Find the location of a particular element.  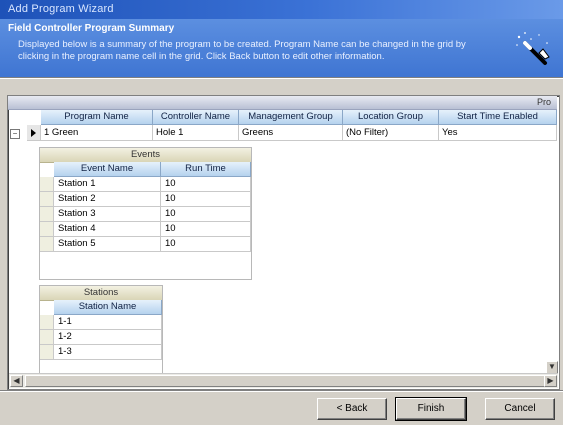

controller-name-cell: Hole 1 is located at coordinates (196, 133).